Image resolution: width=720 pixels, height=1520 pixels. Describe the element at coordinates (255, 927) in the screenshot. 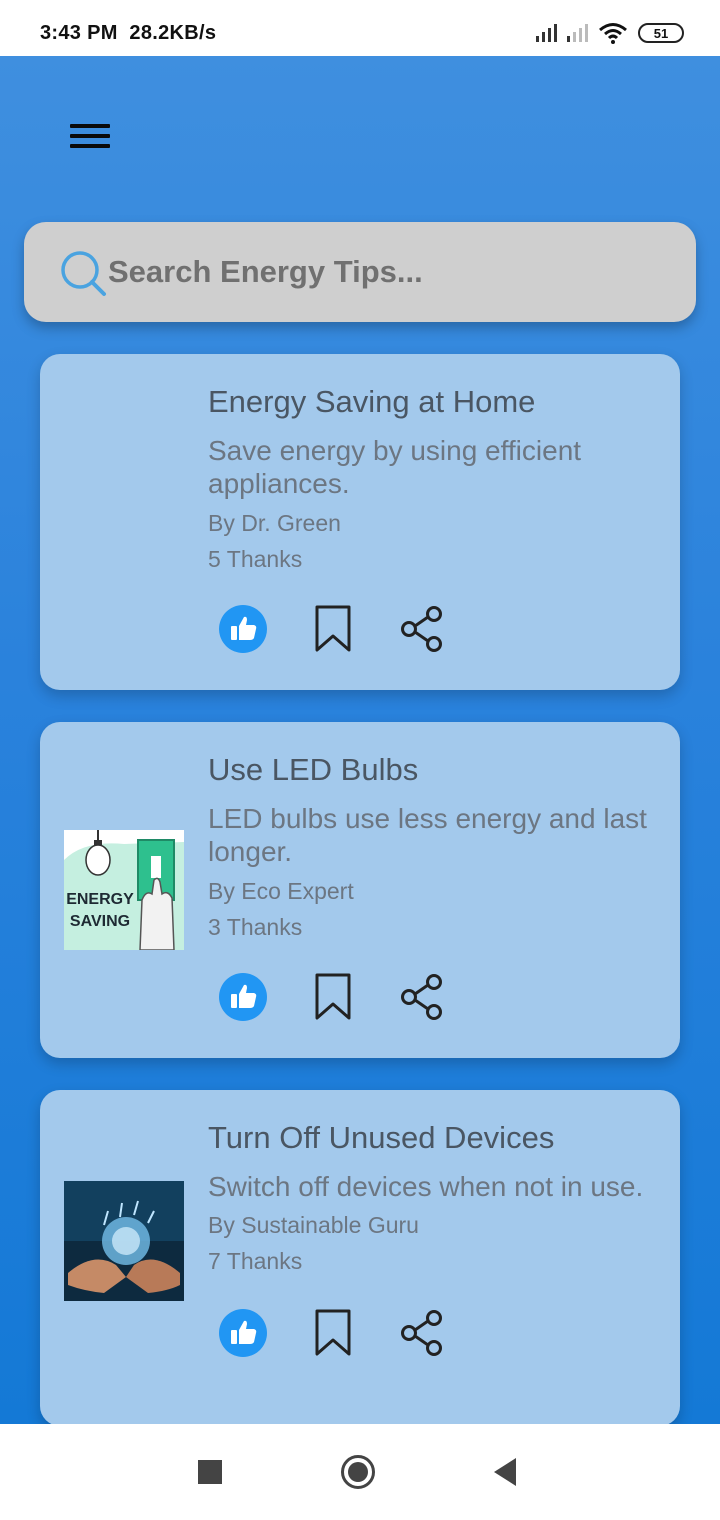

I see `tip-thanks: 3 Thanks` at that location.